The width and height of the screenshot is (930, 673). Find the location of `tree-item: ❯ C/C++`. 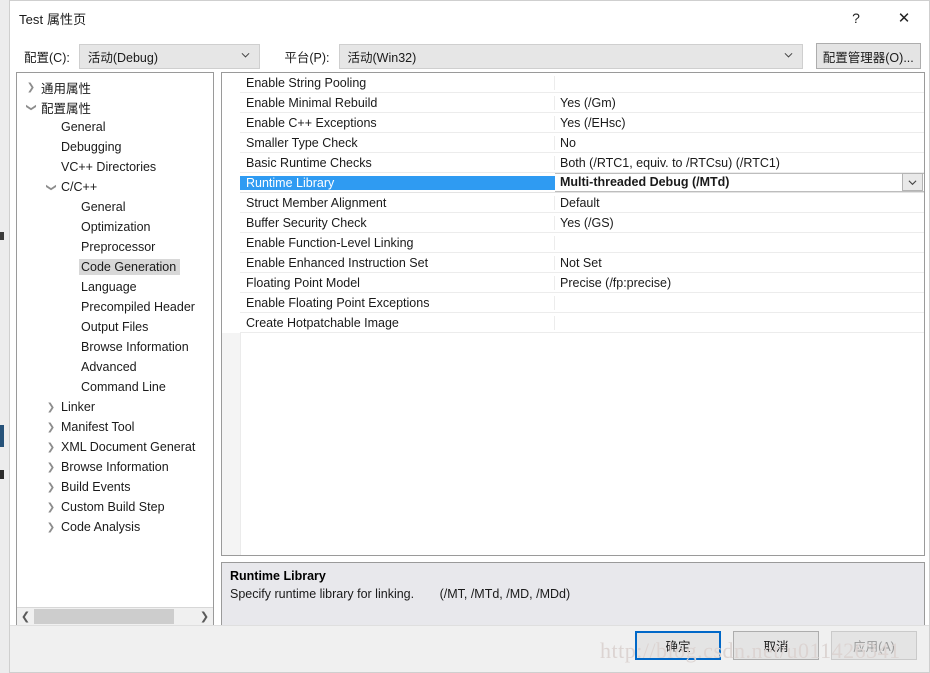

tree-item: ❯ C/C++ is located at coordinates (115, 187).